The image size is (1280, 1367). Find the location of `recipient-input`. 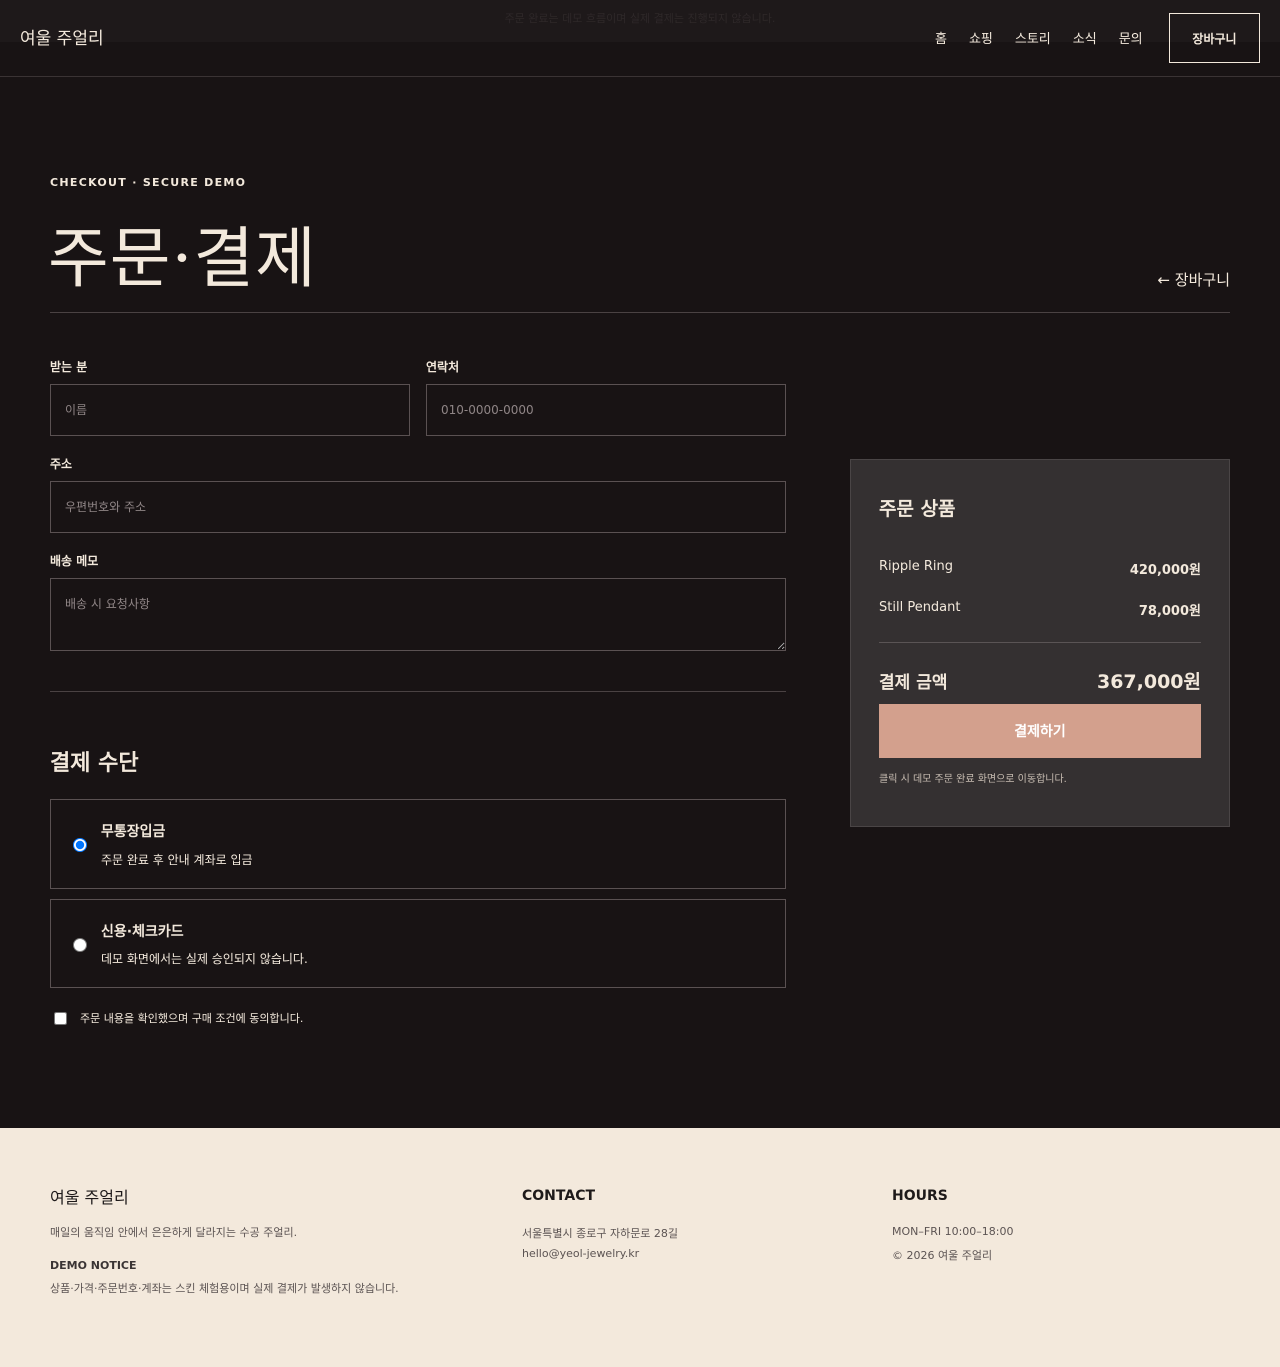

recipient-input is located at coordinates (230, 410).